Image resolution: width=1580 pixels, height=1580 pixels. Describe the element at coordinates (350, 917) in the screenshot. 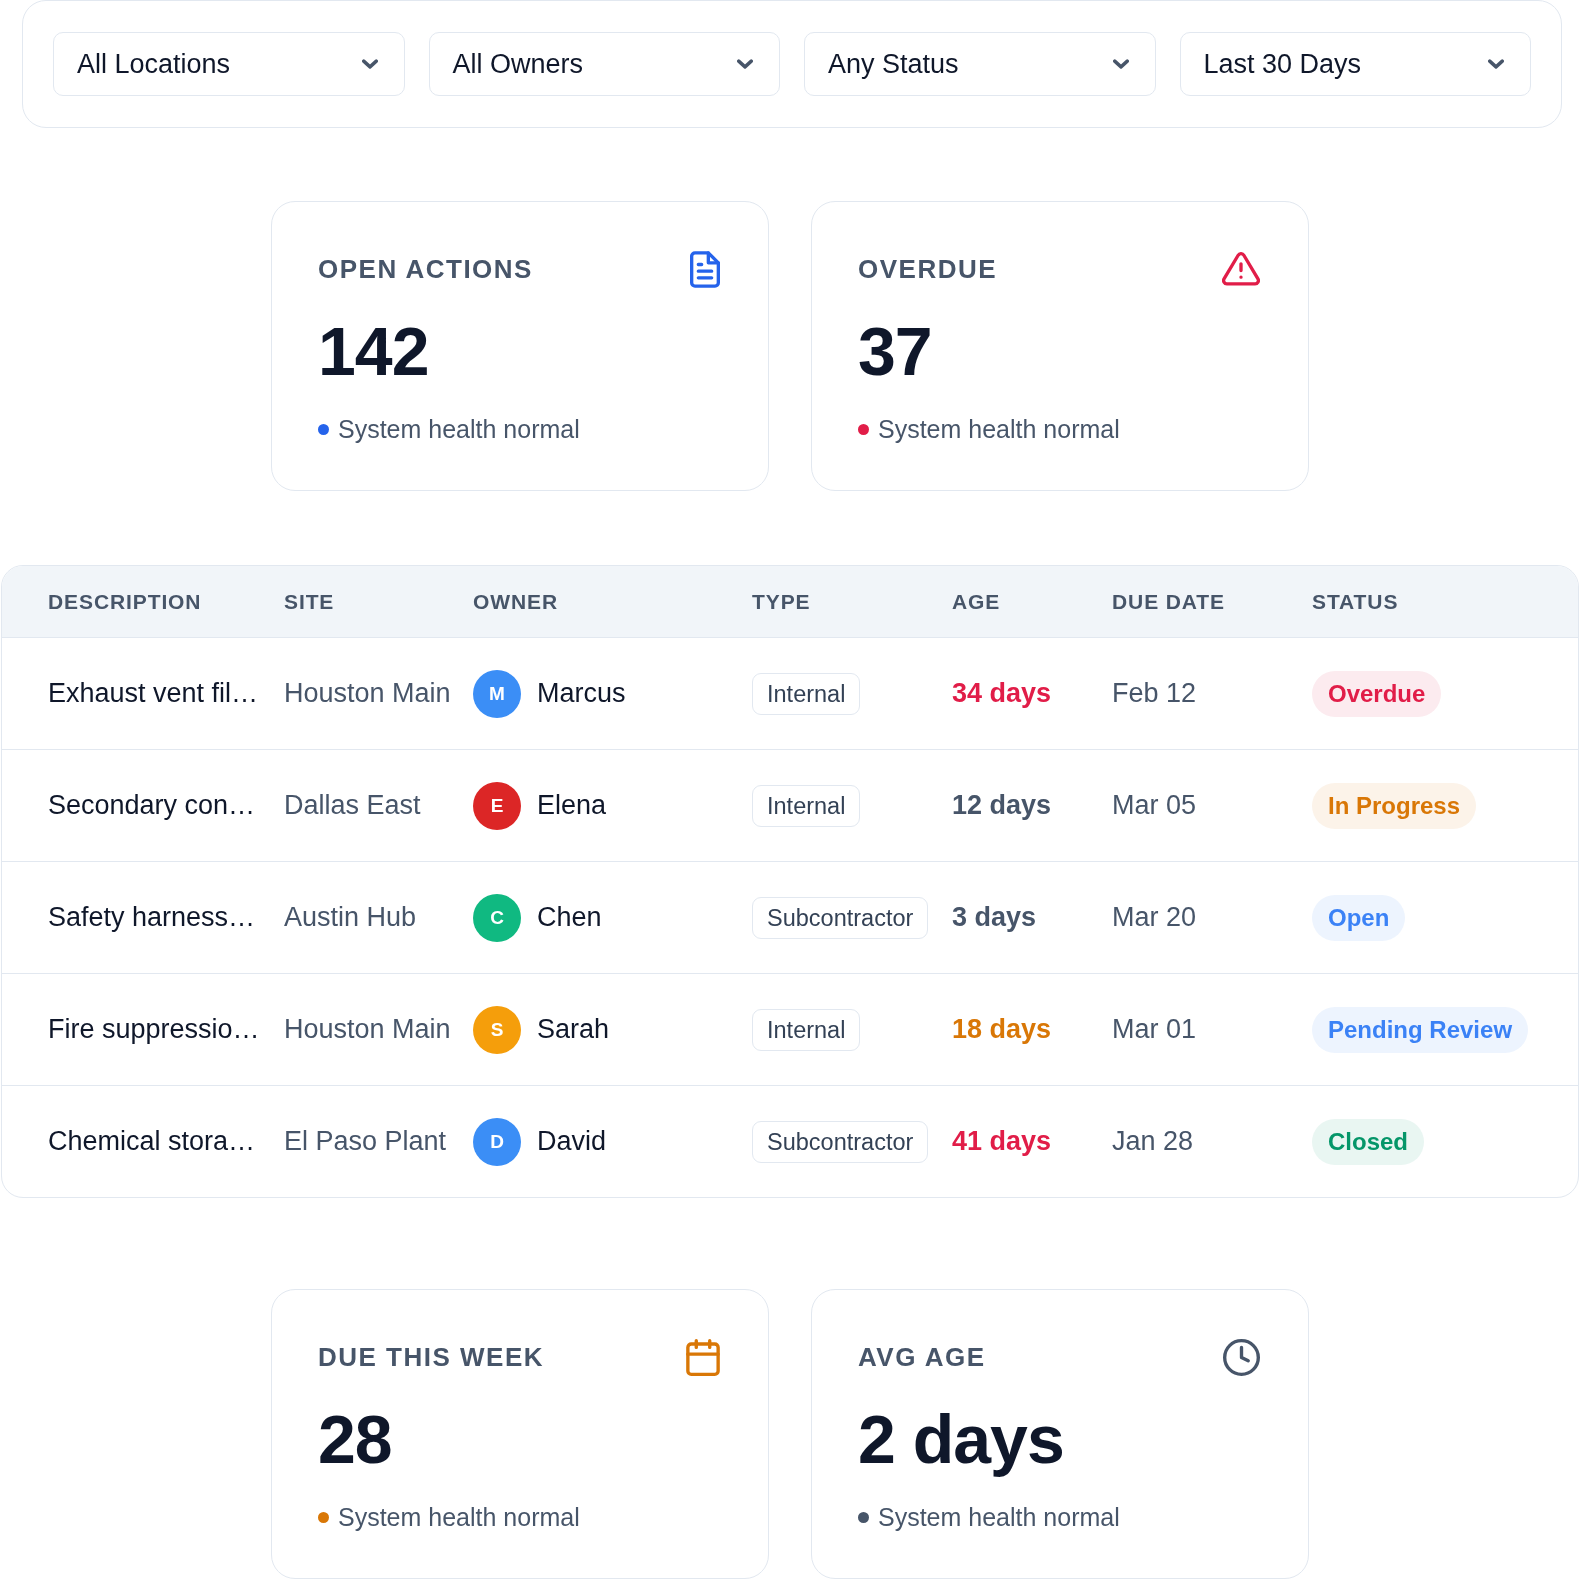

I see `site-cell: Austin Hub` at that location.